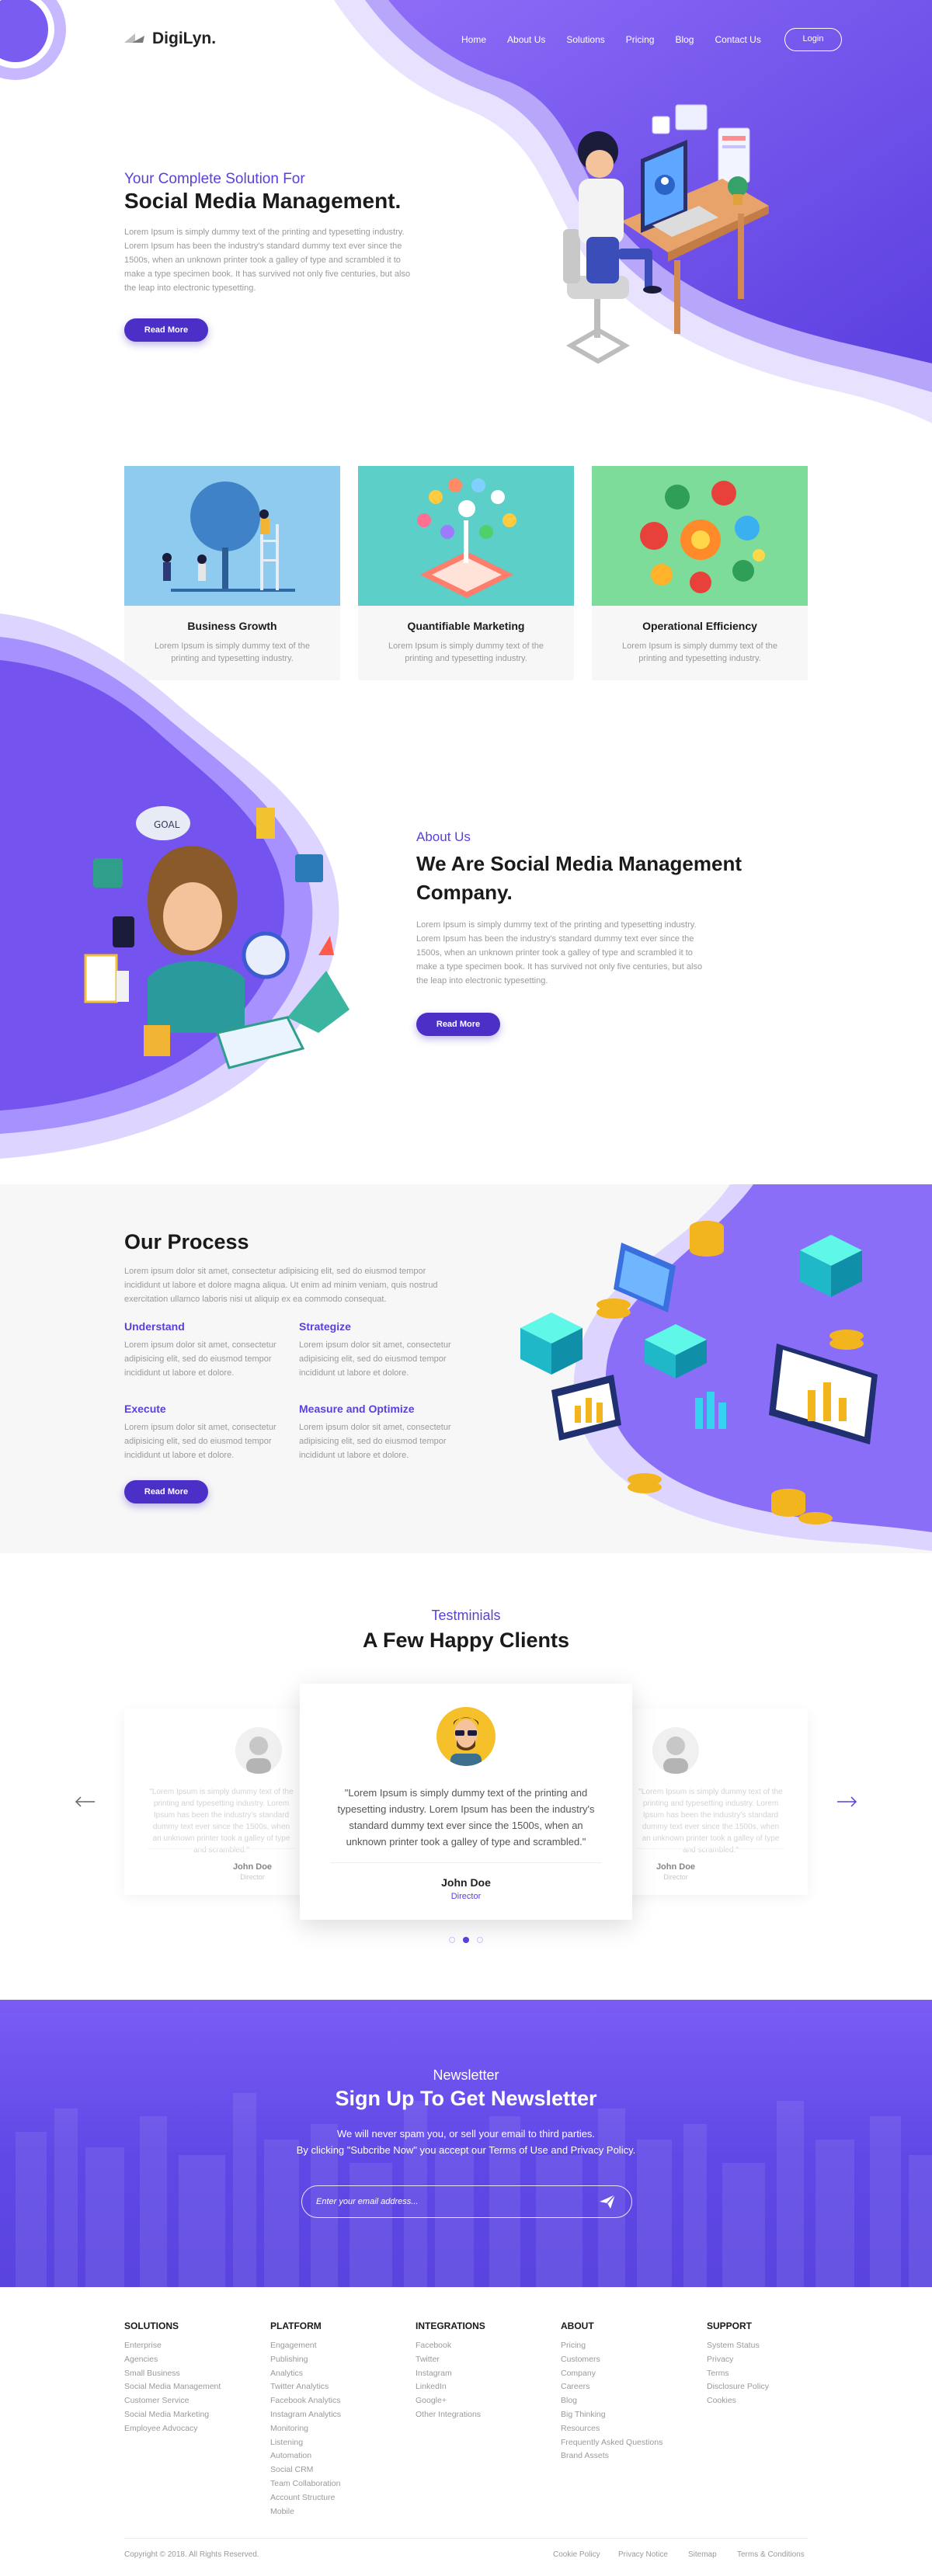 The height and width of the screenshot is (2576, 932). Describe the element at coordinates (172, 2374) in the screenshot. I see `footer-link: Small Business` at that location.